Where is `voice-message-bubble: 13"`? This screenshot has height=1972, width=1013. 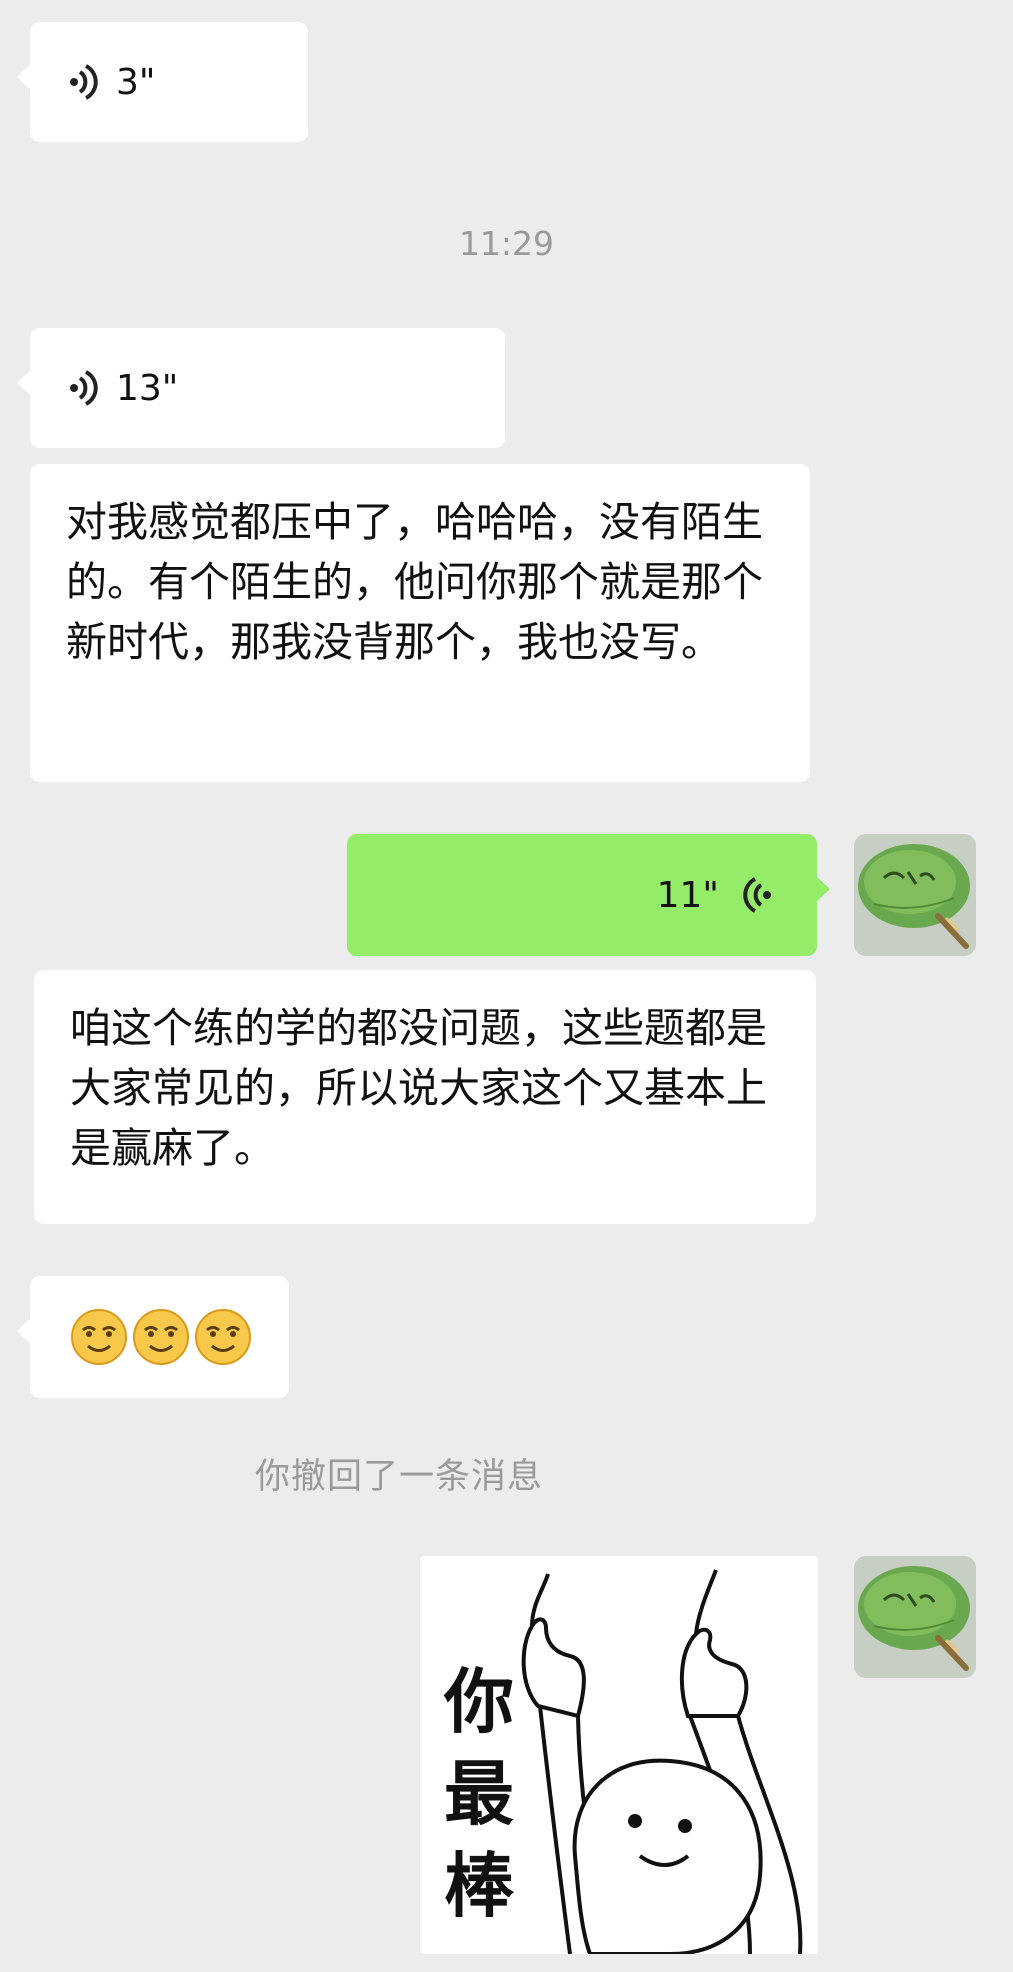
voice-message-bubble: 13" is located at coordinates (261, 388).